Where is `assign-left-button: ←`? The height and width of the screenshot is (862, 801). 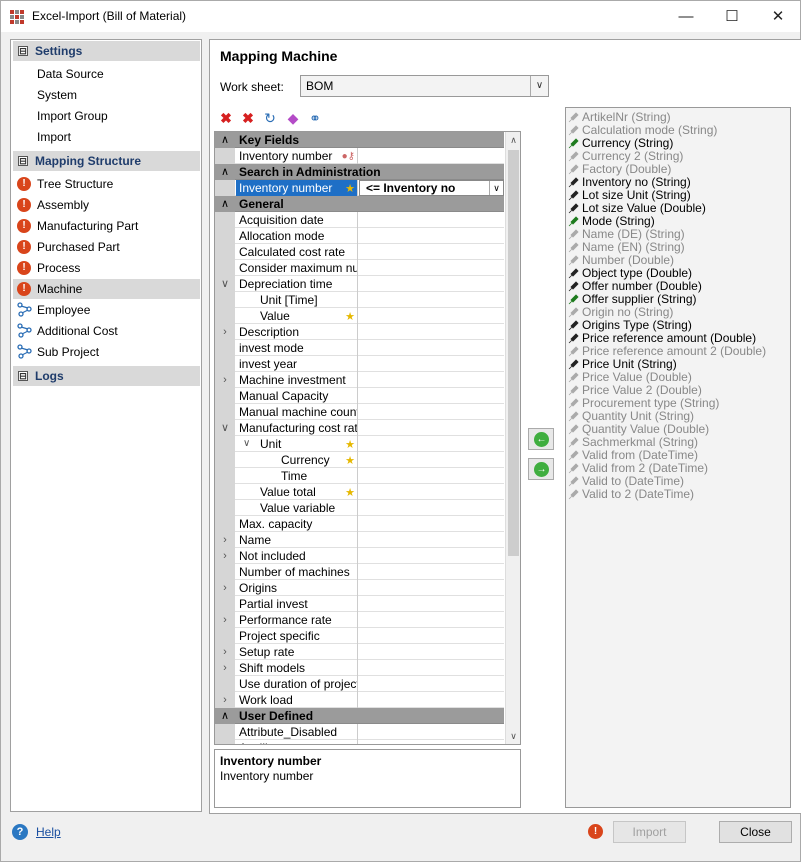
assign-left-button: ← is located at coordinates (541, 439).